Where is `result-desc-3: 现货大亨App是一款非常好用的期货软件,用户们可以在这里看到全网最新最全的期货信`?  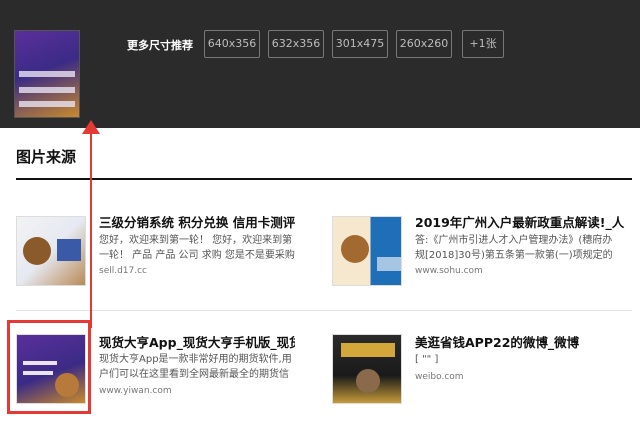 result-desc-3: 现货大亨App是一款非常好用的期货软件,用户们可以在这里看到全网最新最全的期货信 is located at coordinates (195, 367).